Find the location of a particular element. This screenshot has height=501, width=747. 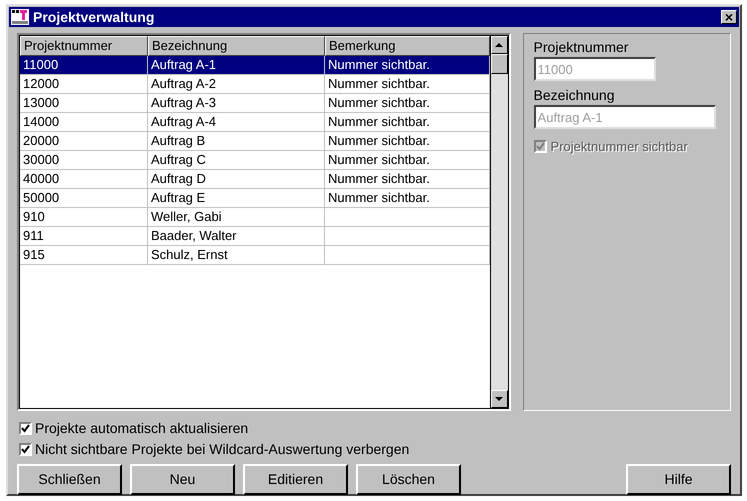

table-cell: Auftrag A-4 is located at coordinates (183, 121).